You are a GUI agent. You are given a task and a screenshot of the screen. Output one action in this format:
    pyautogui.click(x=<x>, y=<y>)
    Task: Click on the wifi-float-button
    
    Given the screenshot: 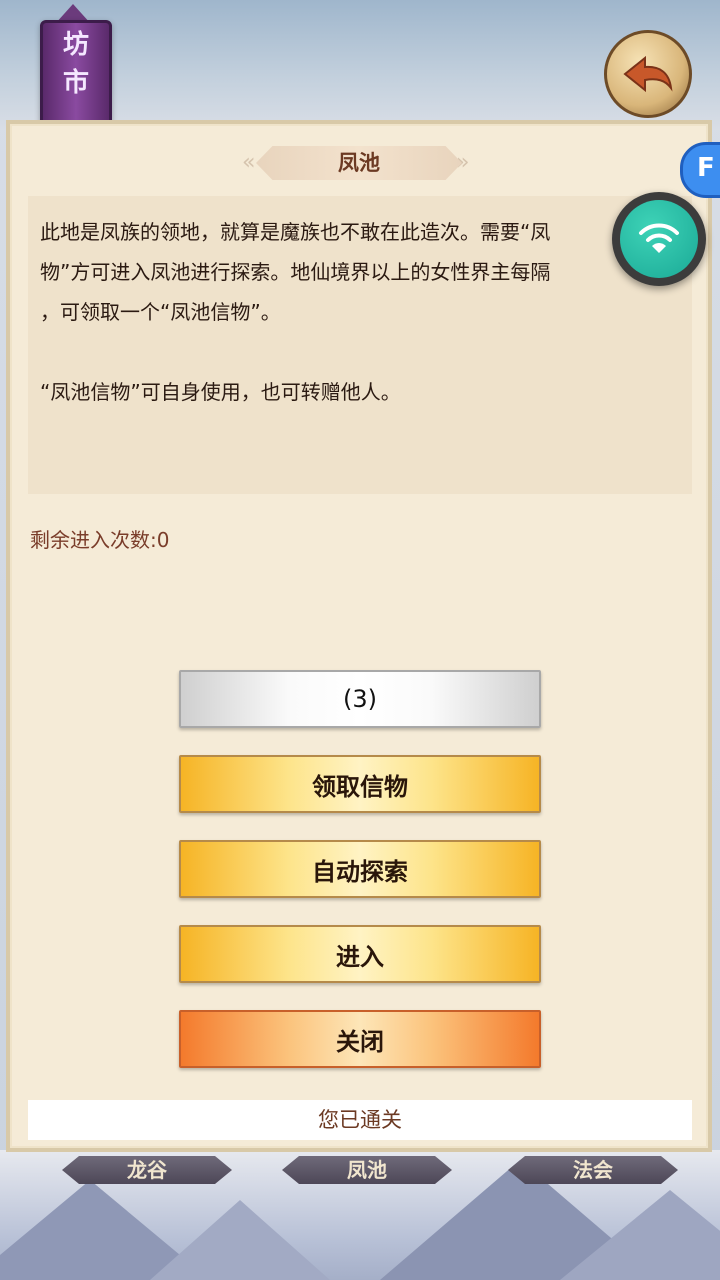 What is the action you would take?
    pyautogui.click(x=659, y=239)
    